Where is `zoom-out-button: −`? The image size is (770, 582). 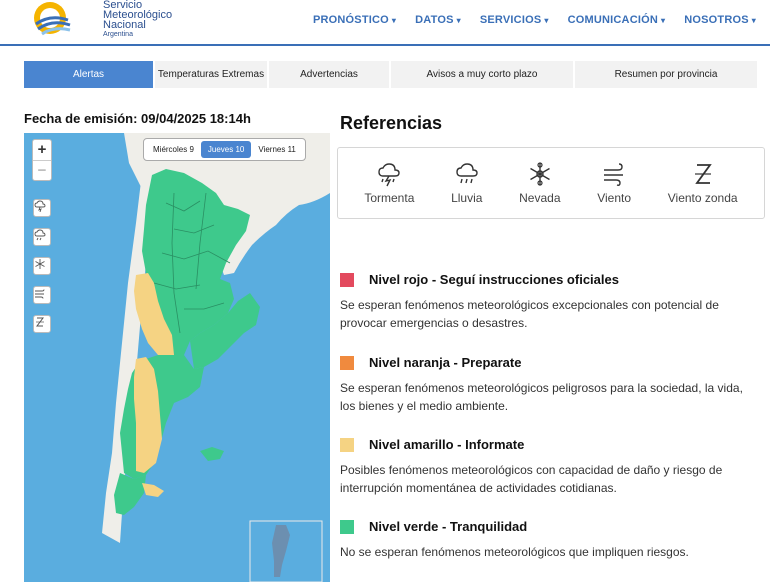
zoom-out-button: − is located at coordinates (42, 170).